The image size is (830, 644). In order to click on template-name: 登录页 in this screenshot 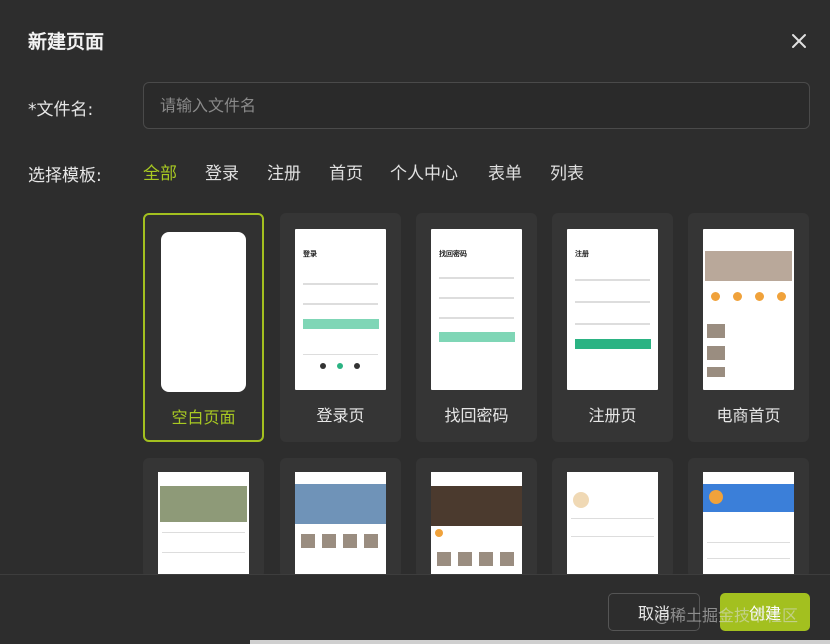, I will do `click(340, 415)`.